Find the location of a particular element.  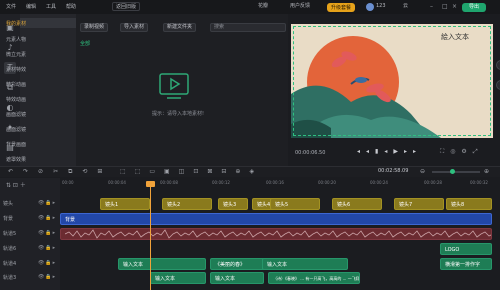

library-item: 素材特效 is located at coordinates (16, 69).